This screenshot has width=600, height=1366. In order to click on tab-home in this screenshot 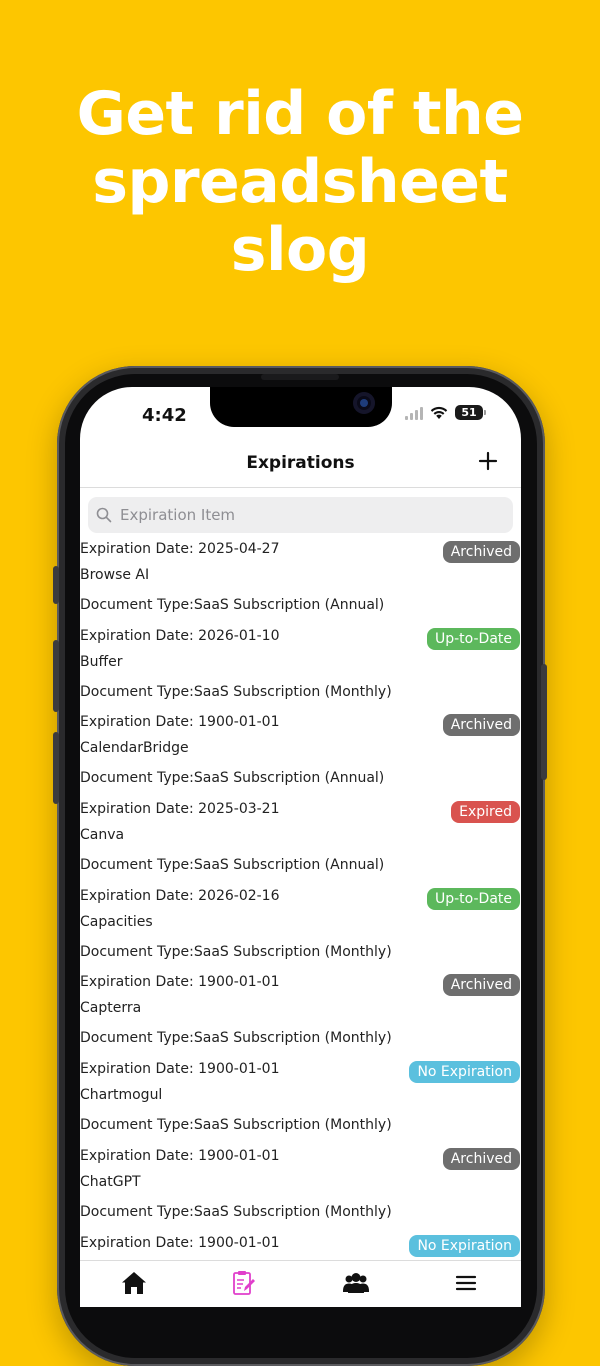, I will do `click(134, 1283)`.